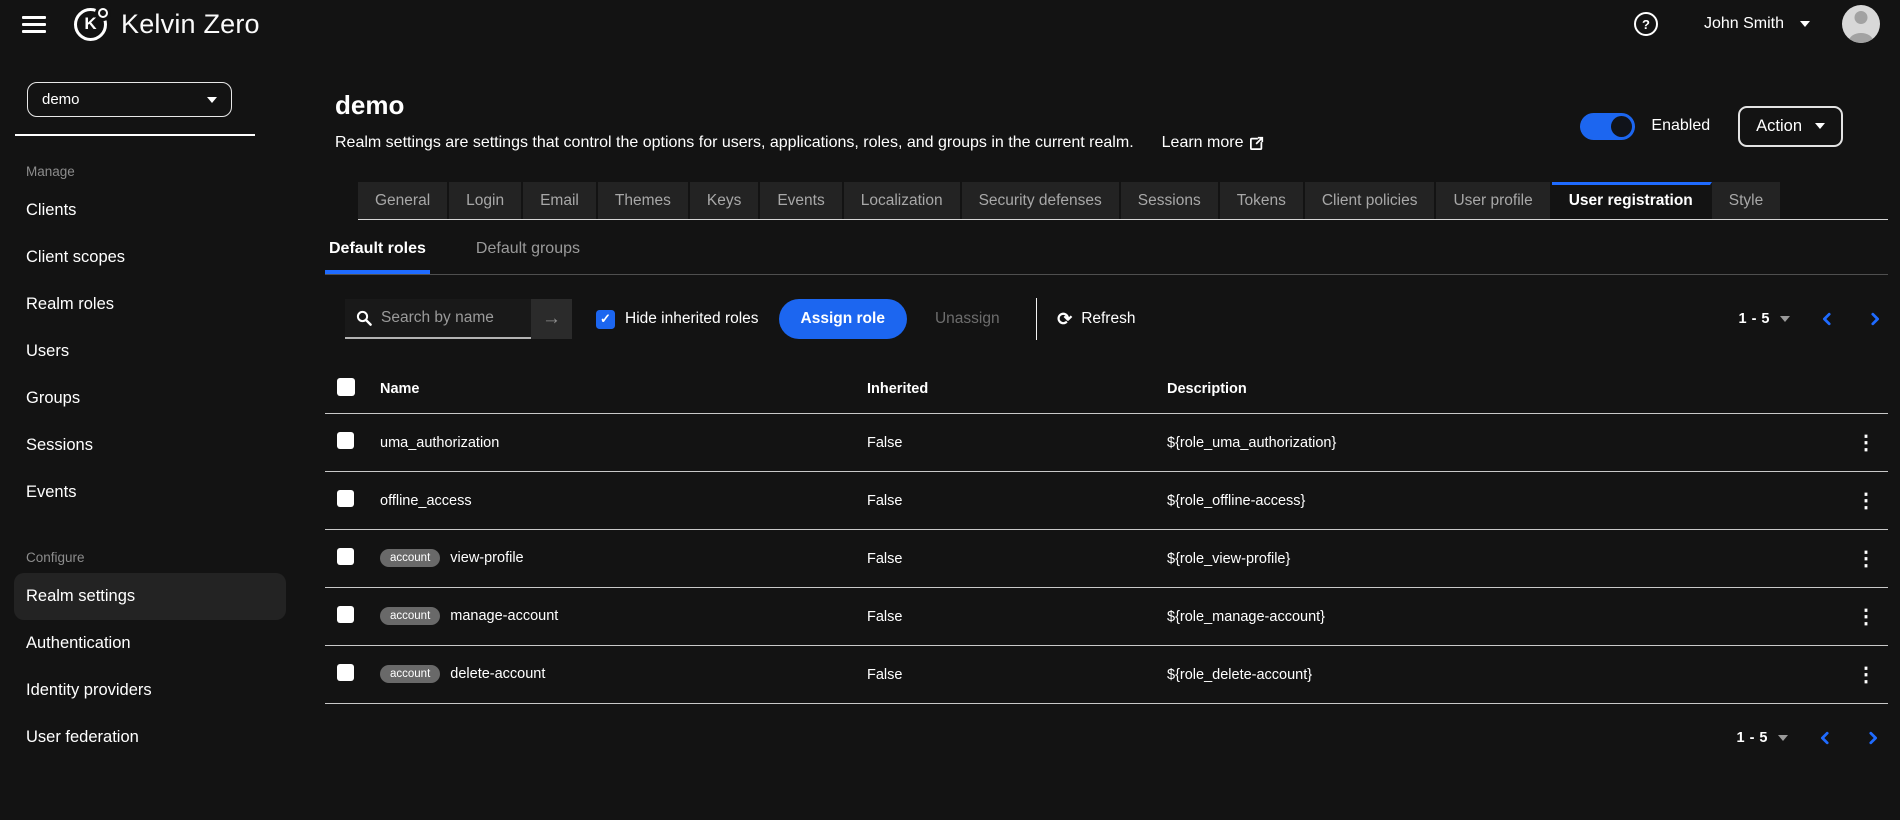 This screenshot has height=820, width=1900. What do you see at coordinates (1747, 200) in the screenshot?
I see `tab-style: Style` at bounding box center [1747, 200].